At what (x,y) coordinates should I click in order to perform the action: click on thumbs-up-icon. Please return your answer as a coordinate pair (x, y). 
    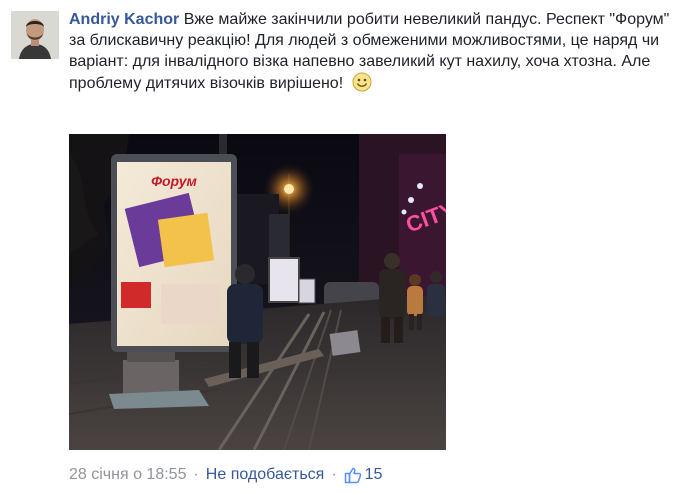
    Looking at the image, I should click on (352, 475).